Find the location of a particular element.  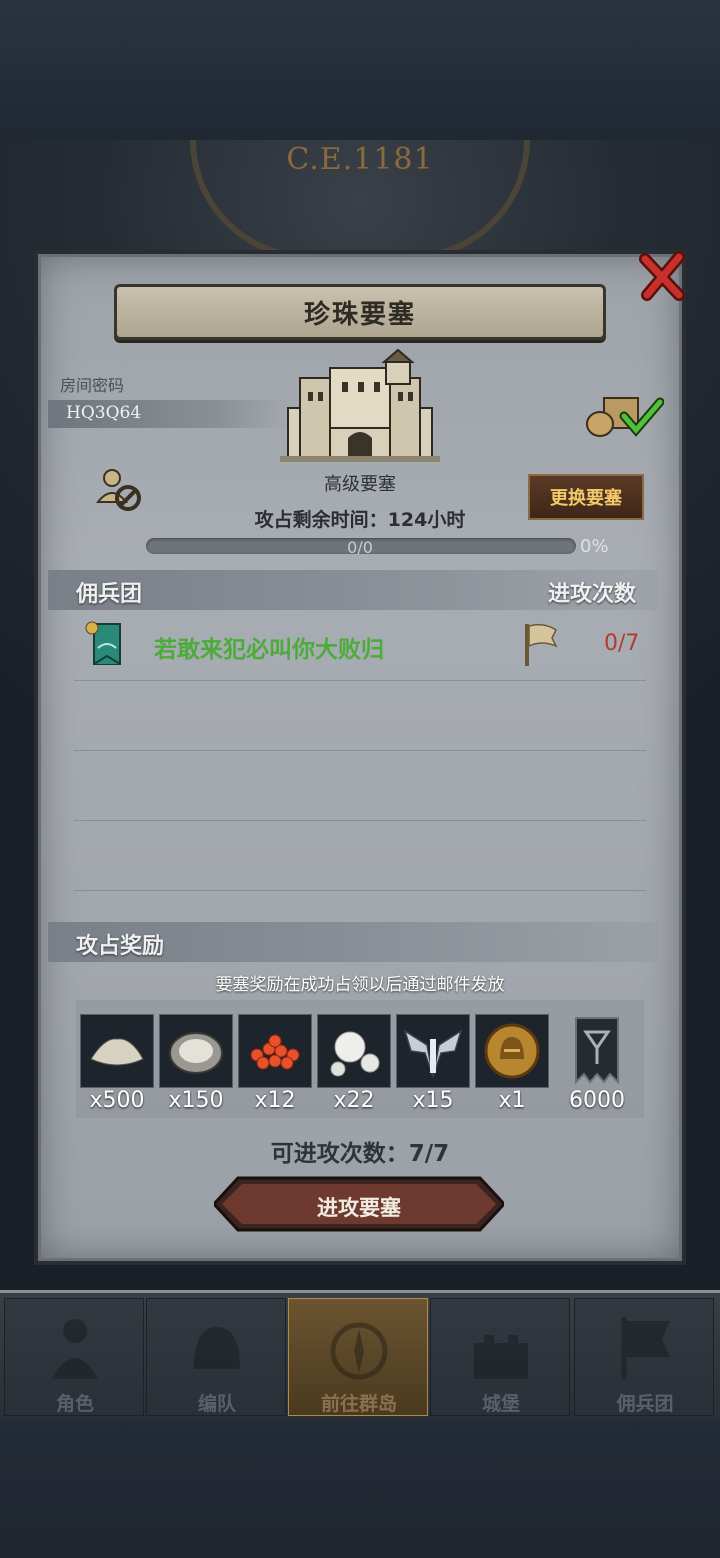

flour-icon is located at coordinates (117, 1052).